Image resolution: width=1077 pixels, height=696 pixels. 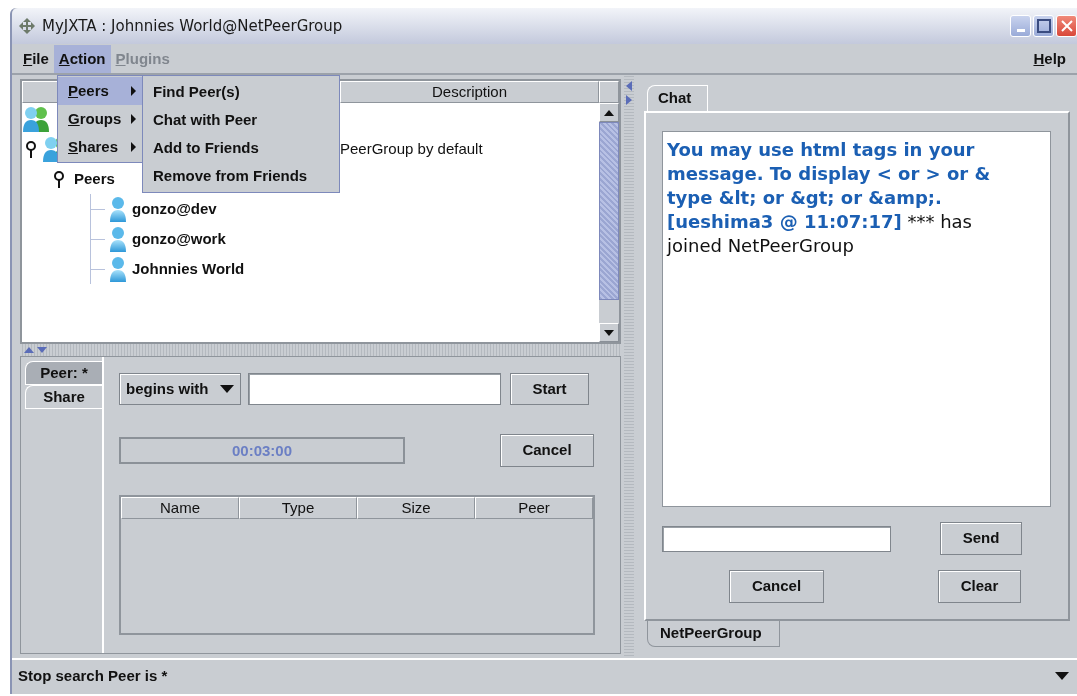 What do you see at coordinates (677, 98) in the screenshot?
I see `tab: Chat` at bounding box center [677, 98].